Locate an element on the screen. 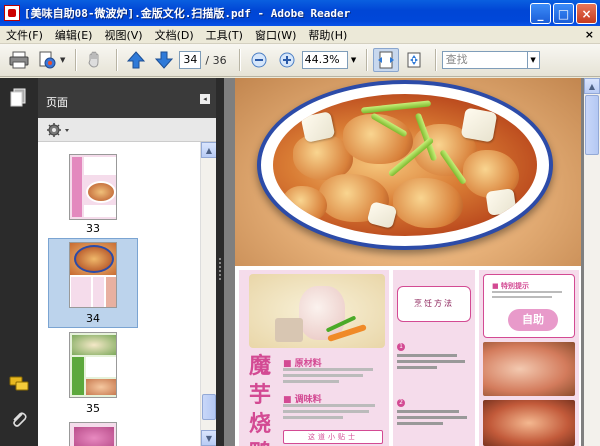 The image size is (600, 446). step-1-photo is located at coordinates (529, 369).